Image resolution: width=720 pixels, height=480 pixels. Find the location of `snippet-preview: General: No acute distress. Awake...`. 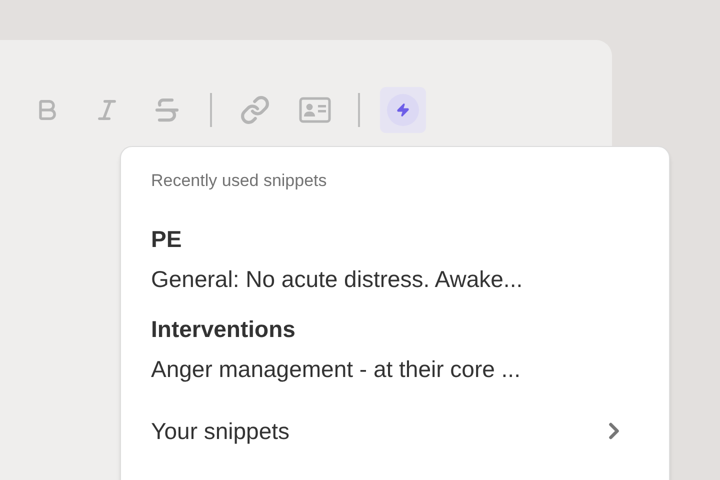

snippet-preview: General: No acute distress. Awake... is located at coordinates (337, 279).